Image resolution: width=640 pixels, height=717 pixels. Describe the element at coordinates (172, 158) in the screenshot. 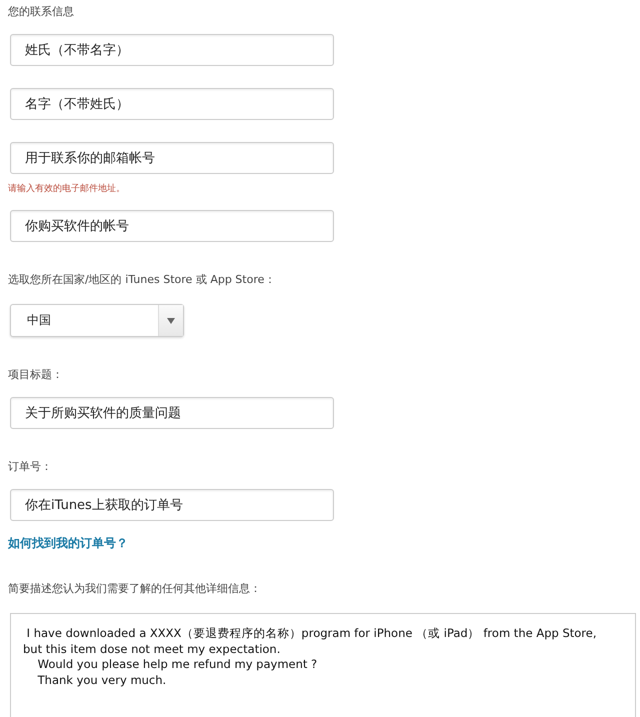

I see `input-field: 用于联系你的邮箱帐号` at that location.